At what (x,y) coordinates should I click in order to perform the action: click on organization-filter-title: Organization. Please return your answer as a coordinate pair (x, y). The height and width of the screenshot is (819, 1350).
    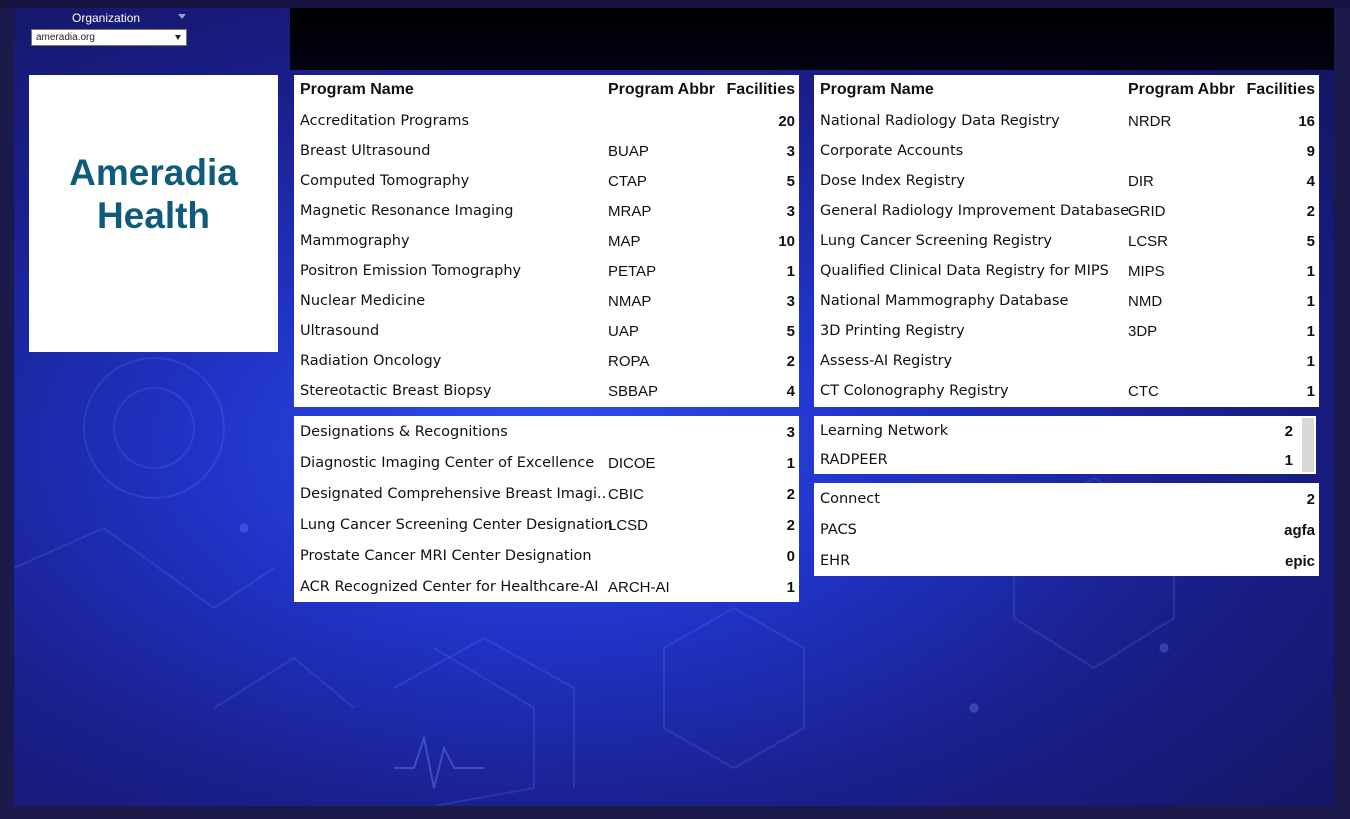
    Looking at the image, I should click on (106, 18).